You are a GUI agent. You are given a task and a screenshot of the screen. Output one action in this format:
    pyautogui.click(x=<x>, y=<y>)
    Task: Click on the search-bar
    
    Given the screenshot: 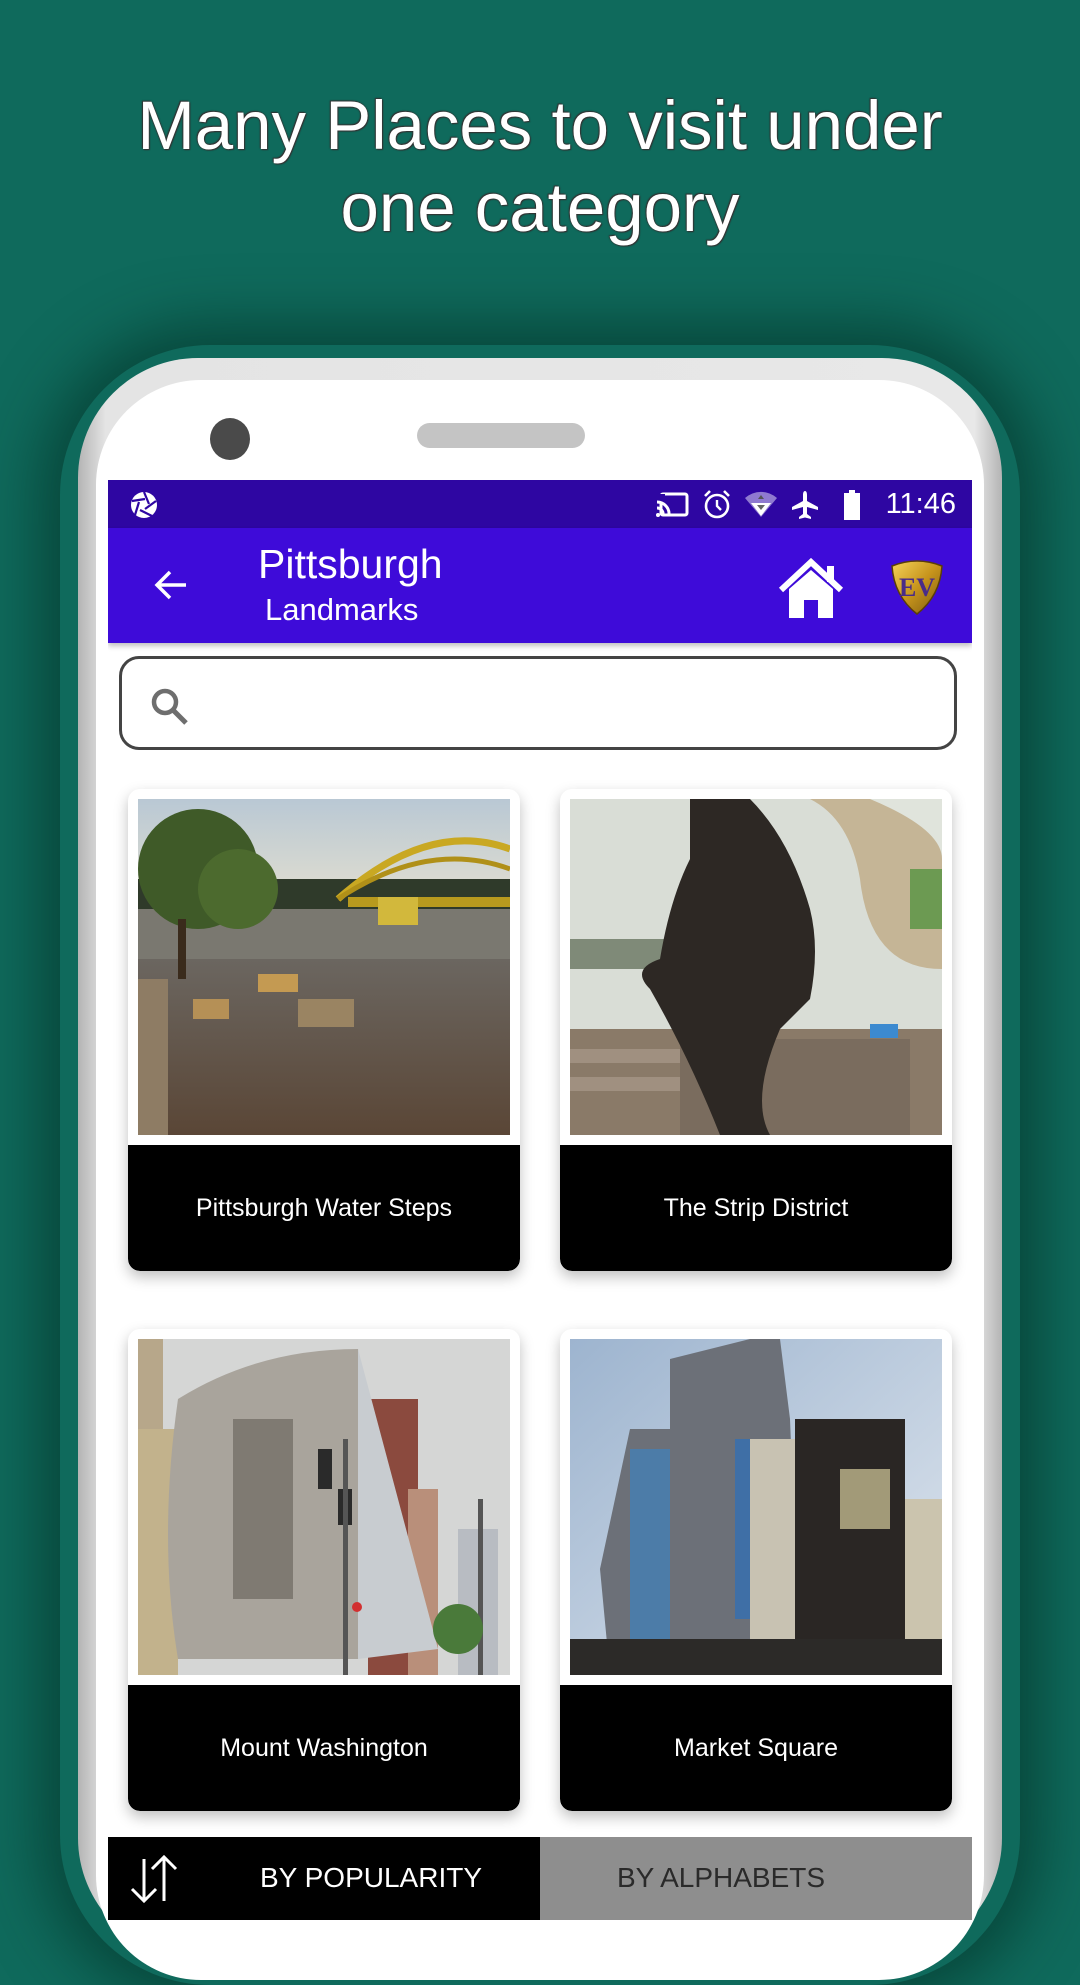 What is the action you would take?
    pyautogui.click(x=538, y=703)
    